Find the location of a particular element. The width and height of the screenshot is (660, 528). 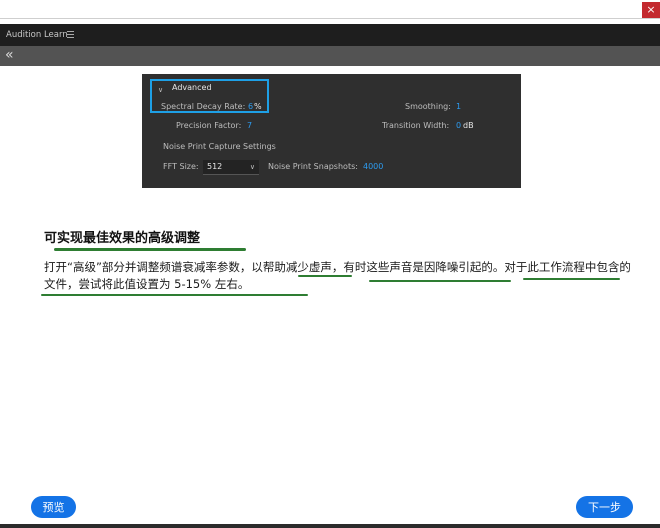

capture-settings-label: Noise Print Capture Settings is located at coordinates (219, 146).